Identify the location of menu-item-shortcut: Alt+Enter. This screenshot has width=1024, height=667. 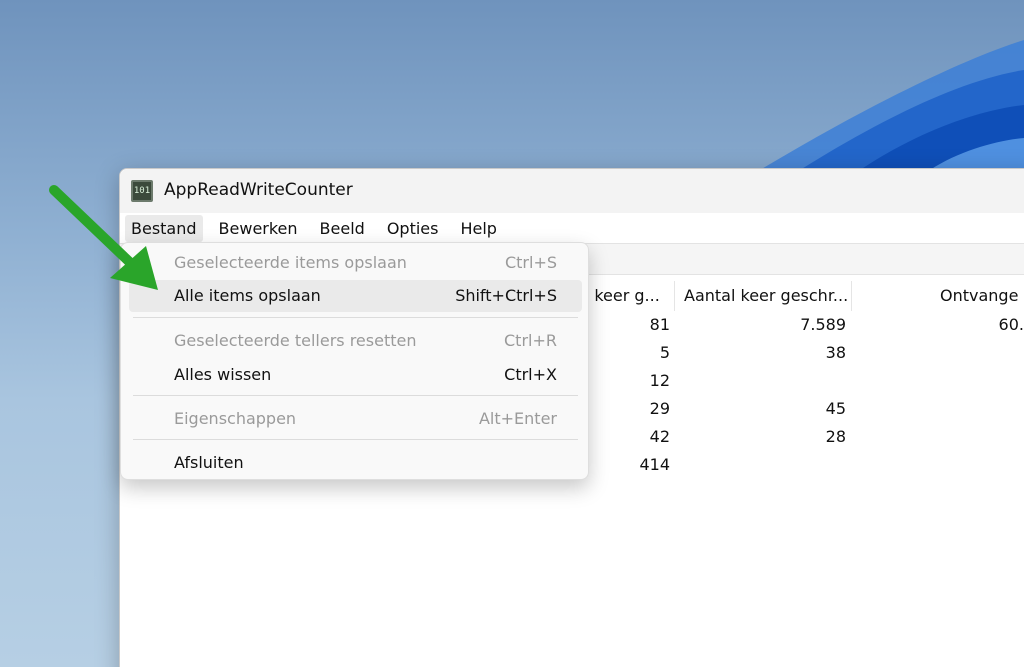
(517, 418).